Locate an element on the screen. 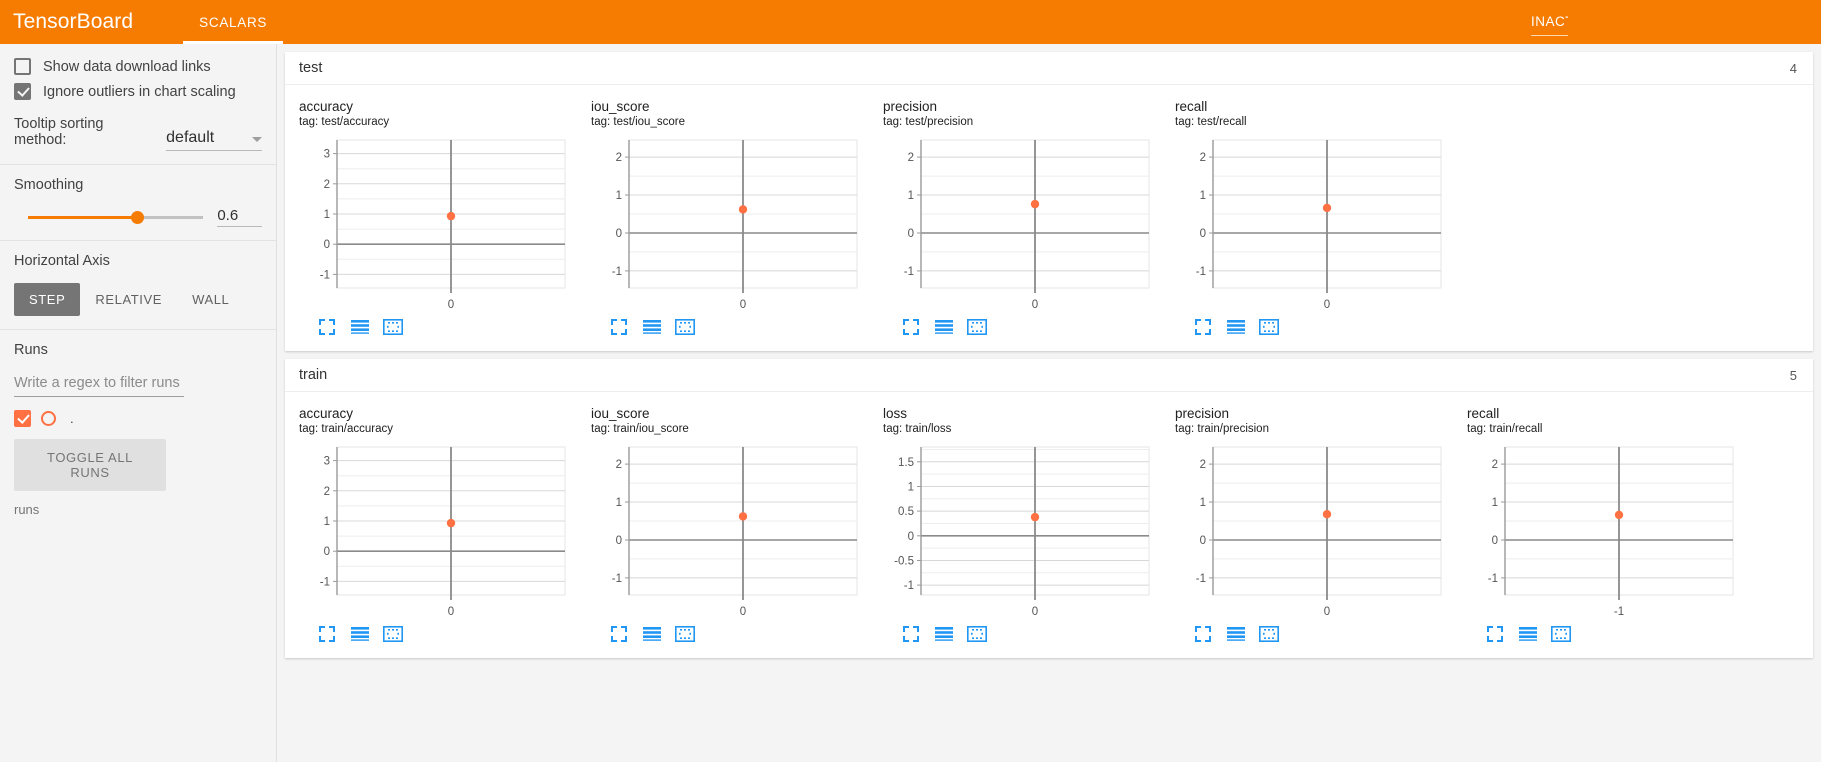 This screenshot has width=1821, height=762. tooltip-sorting-label: Tooltip sorting method: is located at coordinates (59, 132).